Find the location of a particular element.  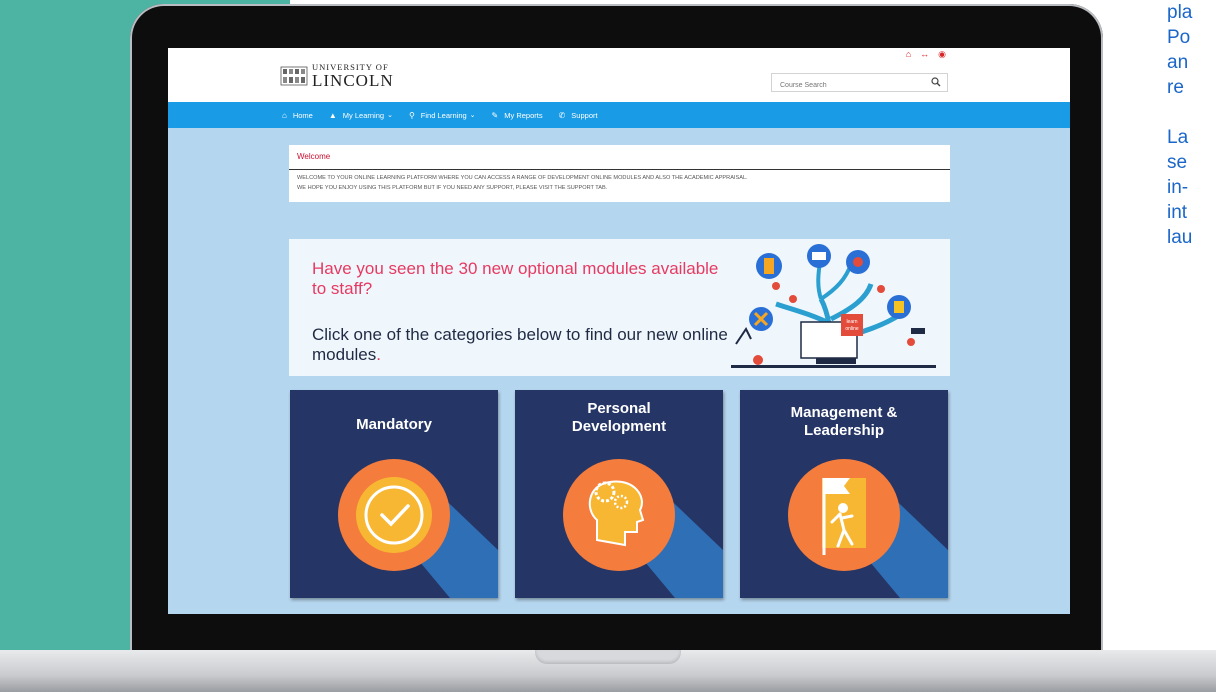

nav-label: Find Learning is located at coordinates (443, 115).